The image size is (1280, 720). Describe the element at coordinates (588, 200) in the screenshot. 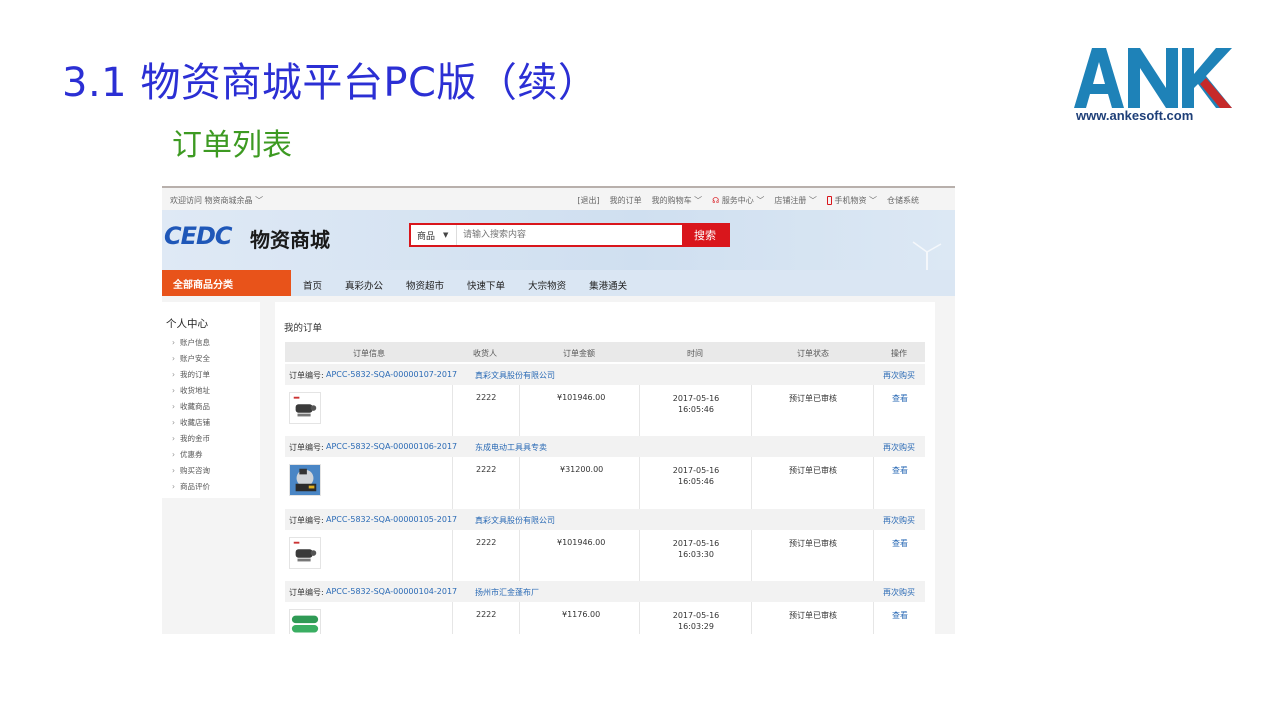

I see `logout-link: [退出]` at that location.